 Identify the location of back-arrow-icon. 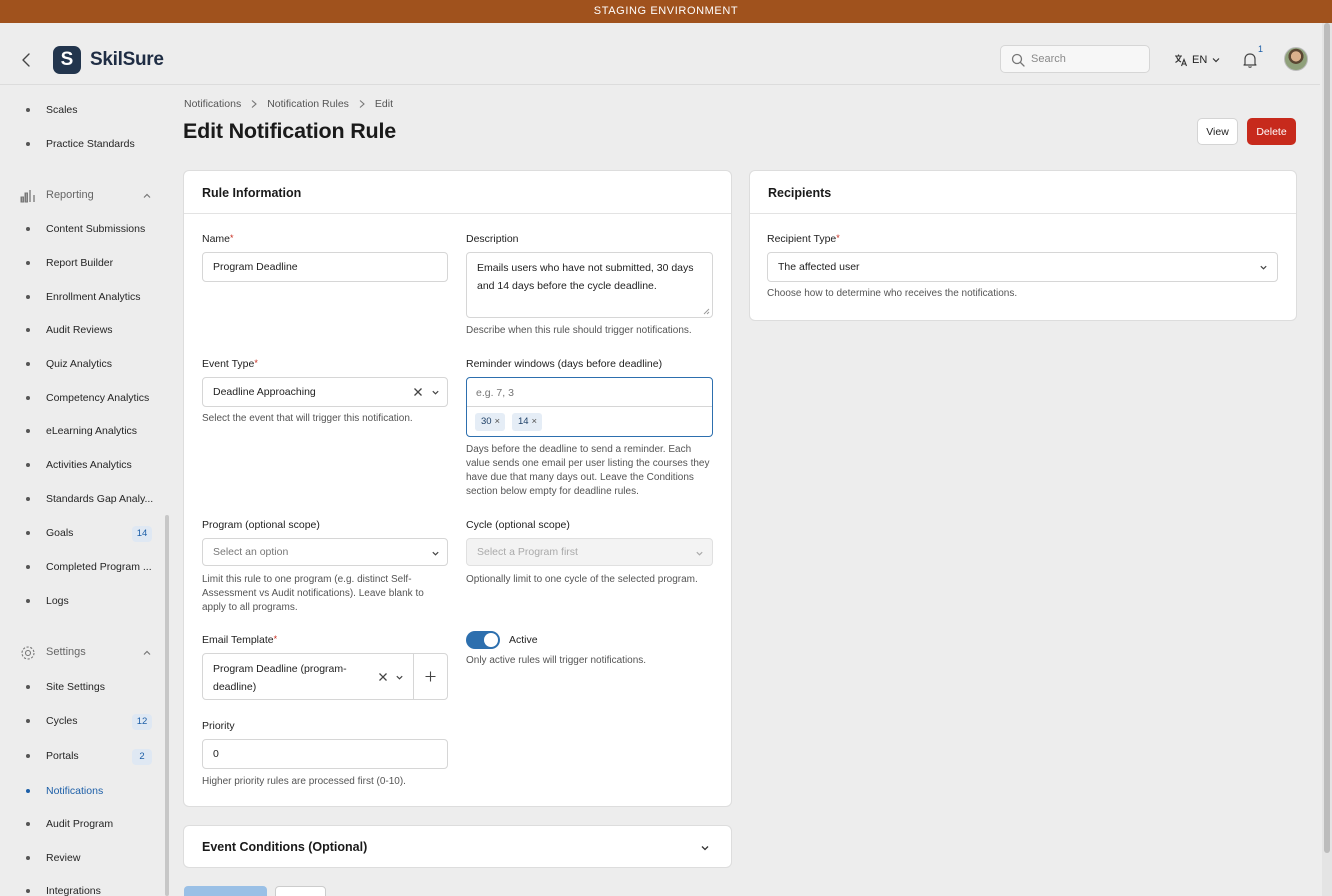
(27, 60).